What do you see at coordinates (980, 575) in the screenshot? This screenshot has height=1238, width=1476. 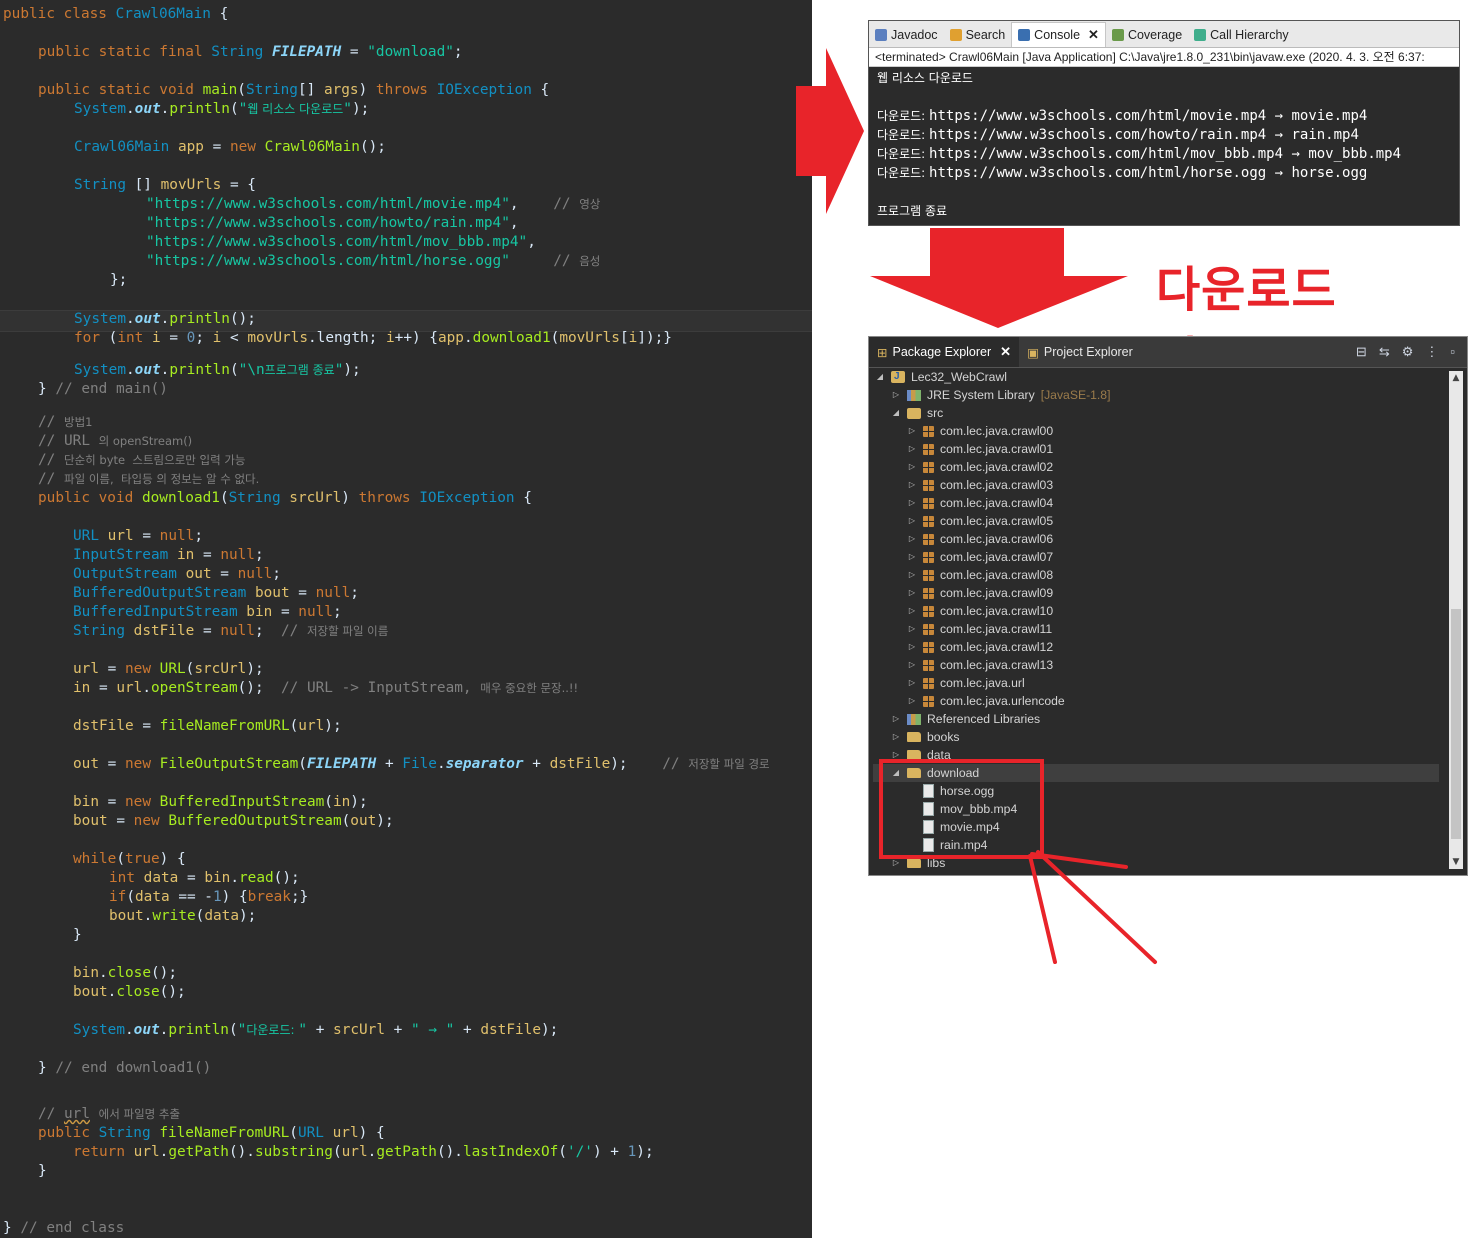 I see `package-node: ▷ com.lec.java.crawl08` at bounding box center [980, 575].